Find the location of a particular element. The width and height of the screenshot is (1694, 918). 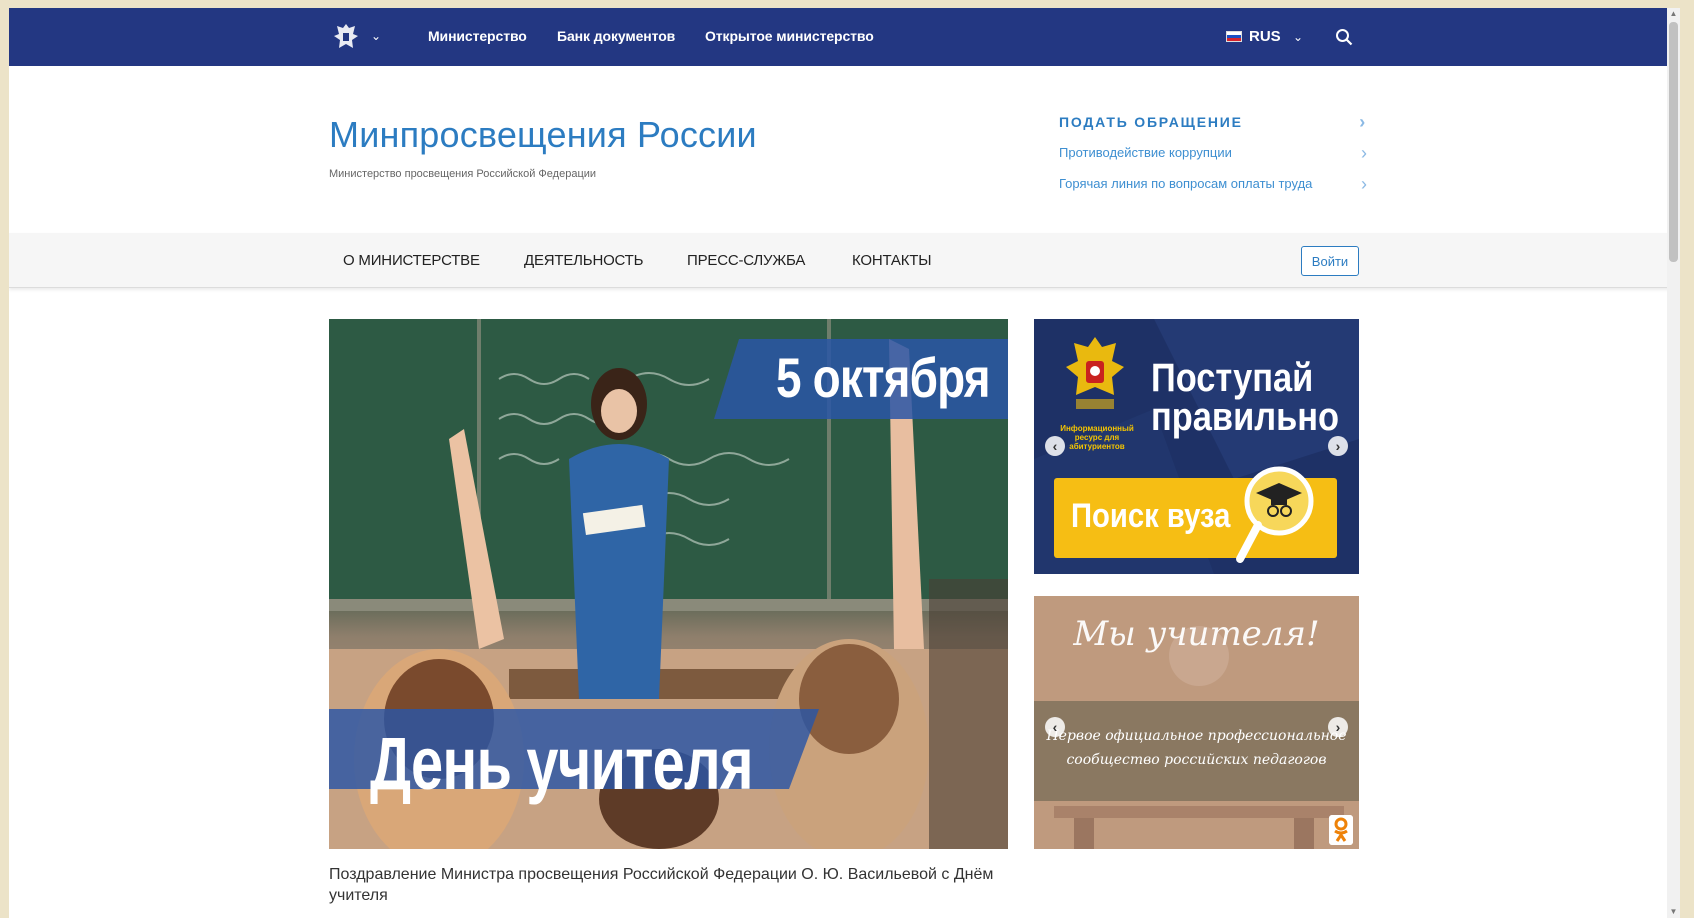

banner-small-text: Информационный ресурс для абитуриентов is located at coordinates (1097, 437).